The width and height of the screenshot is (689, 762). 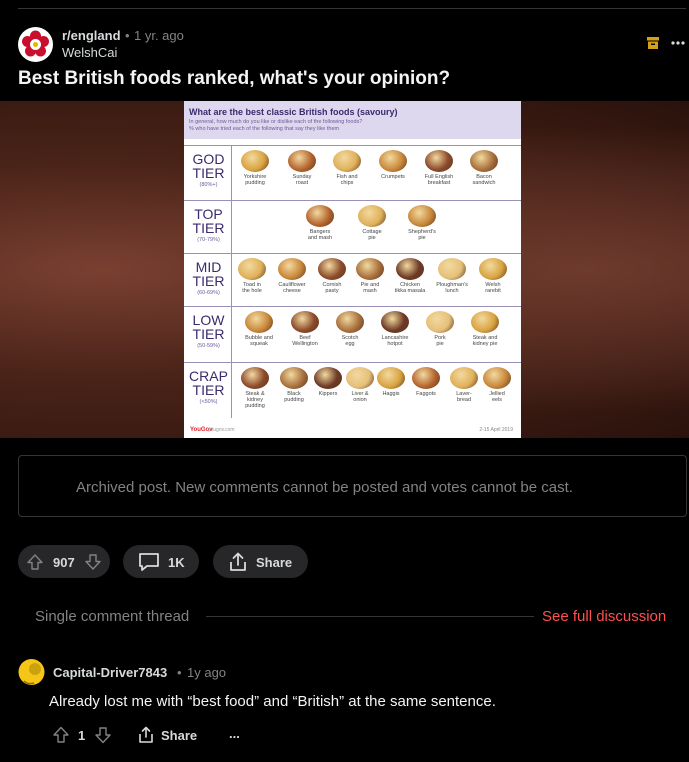 I want to click on food-name: Cornish pasty, so click(x=332, y=288).